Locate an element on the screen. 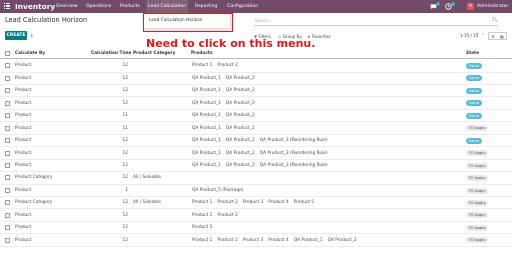 The width and height of the screenshot is (512, 258). cell-product-category: All / Saleable is located at coordinates (147, 178).